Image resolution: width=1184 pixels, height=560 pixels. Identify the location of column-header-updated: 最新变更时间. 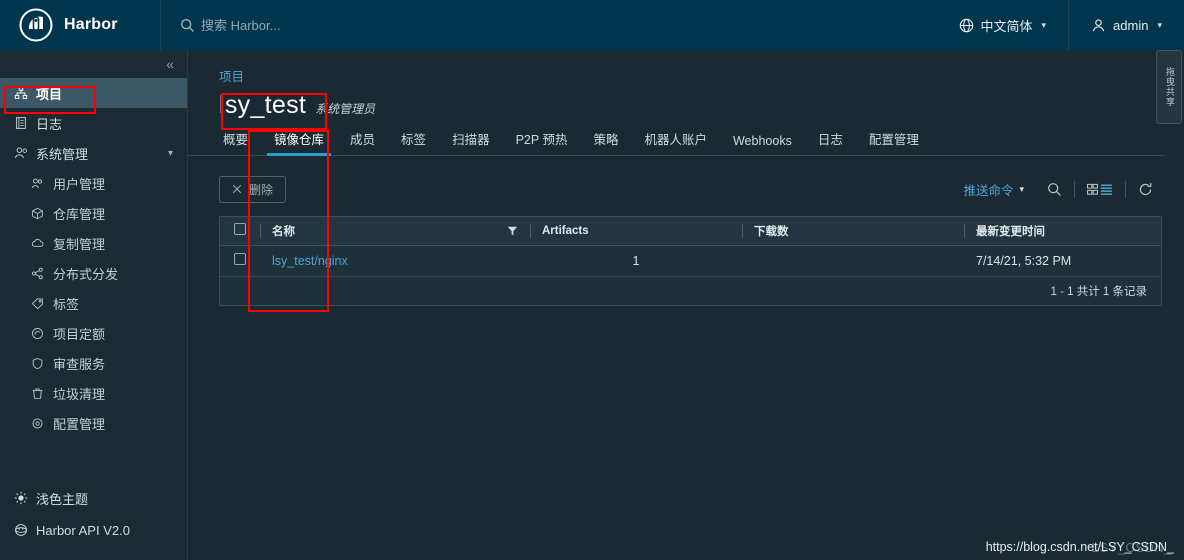
(1062, 231).